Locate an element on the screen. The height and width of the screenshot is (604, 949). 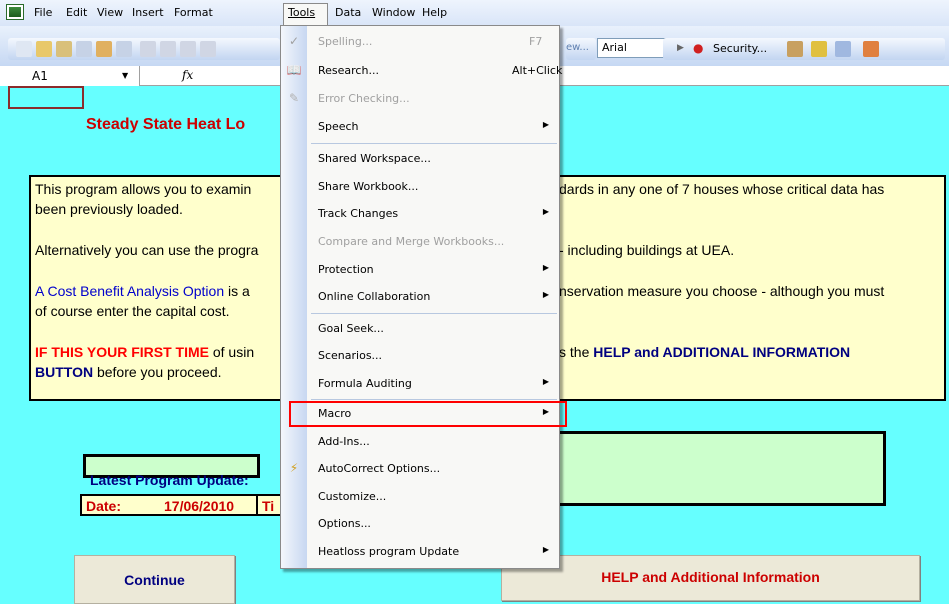
help-button: HELP and Additional Information is located at coordinates (710, 578).